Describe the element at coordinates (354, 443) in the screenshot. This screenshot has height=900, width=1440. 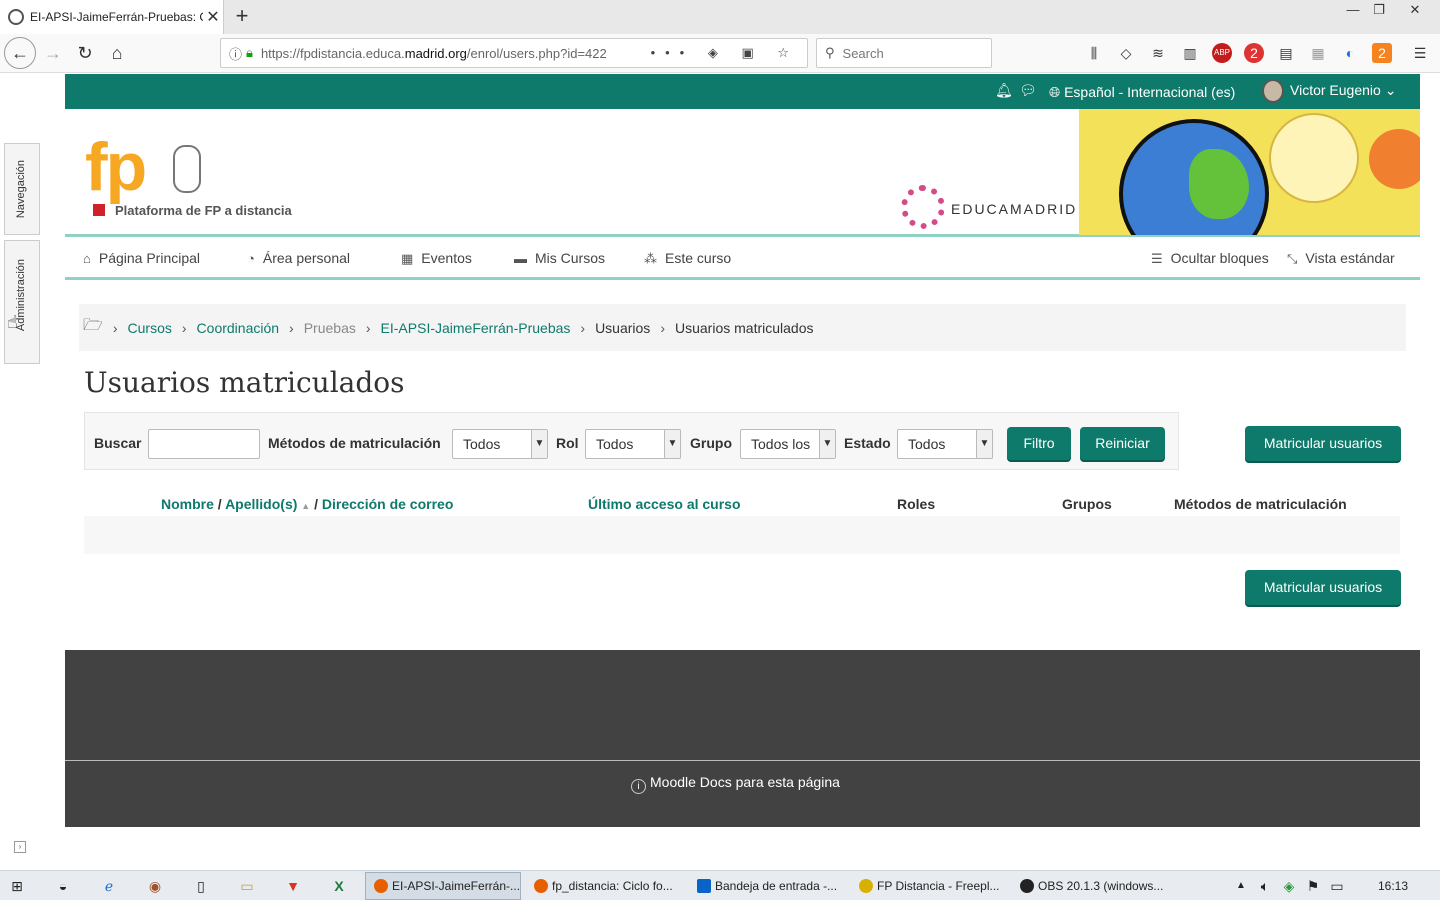
I see `methods-label: Métodos de matriculación` at that location.